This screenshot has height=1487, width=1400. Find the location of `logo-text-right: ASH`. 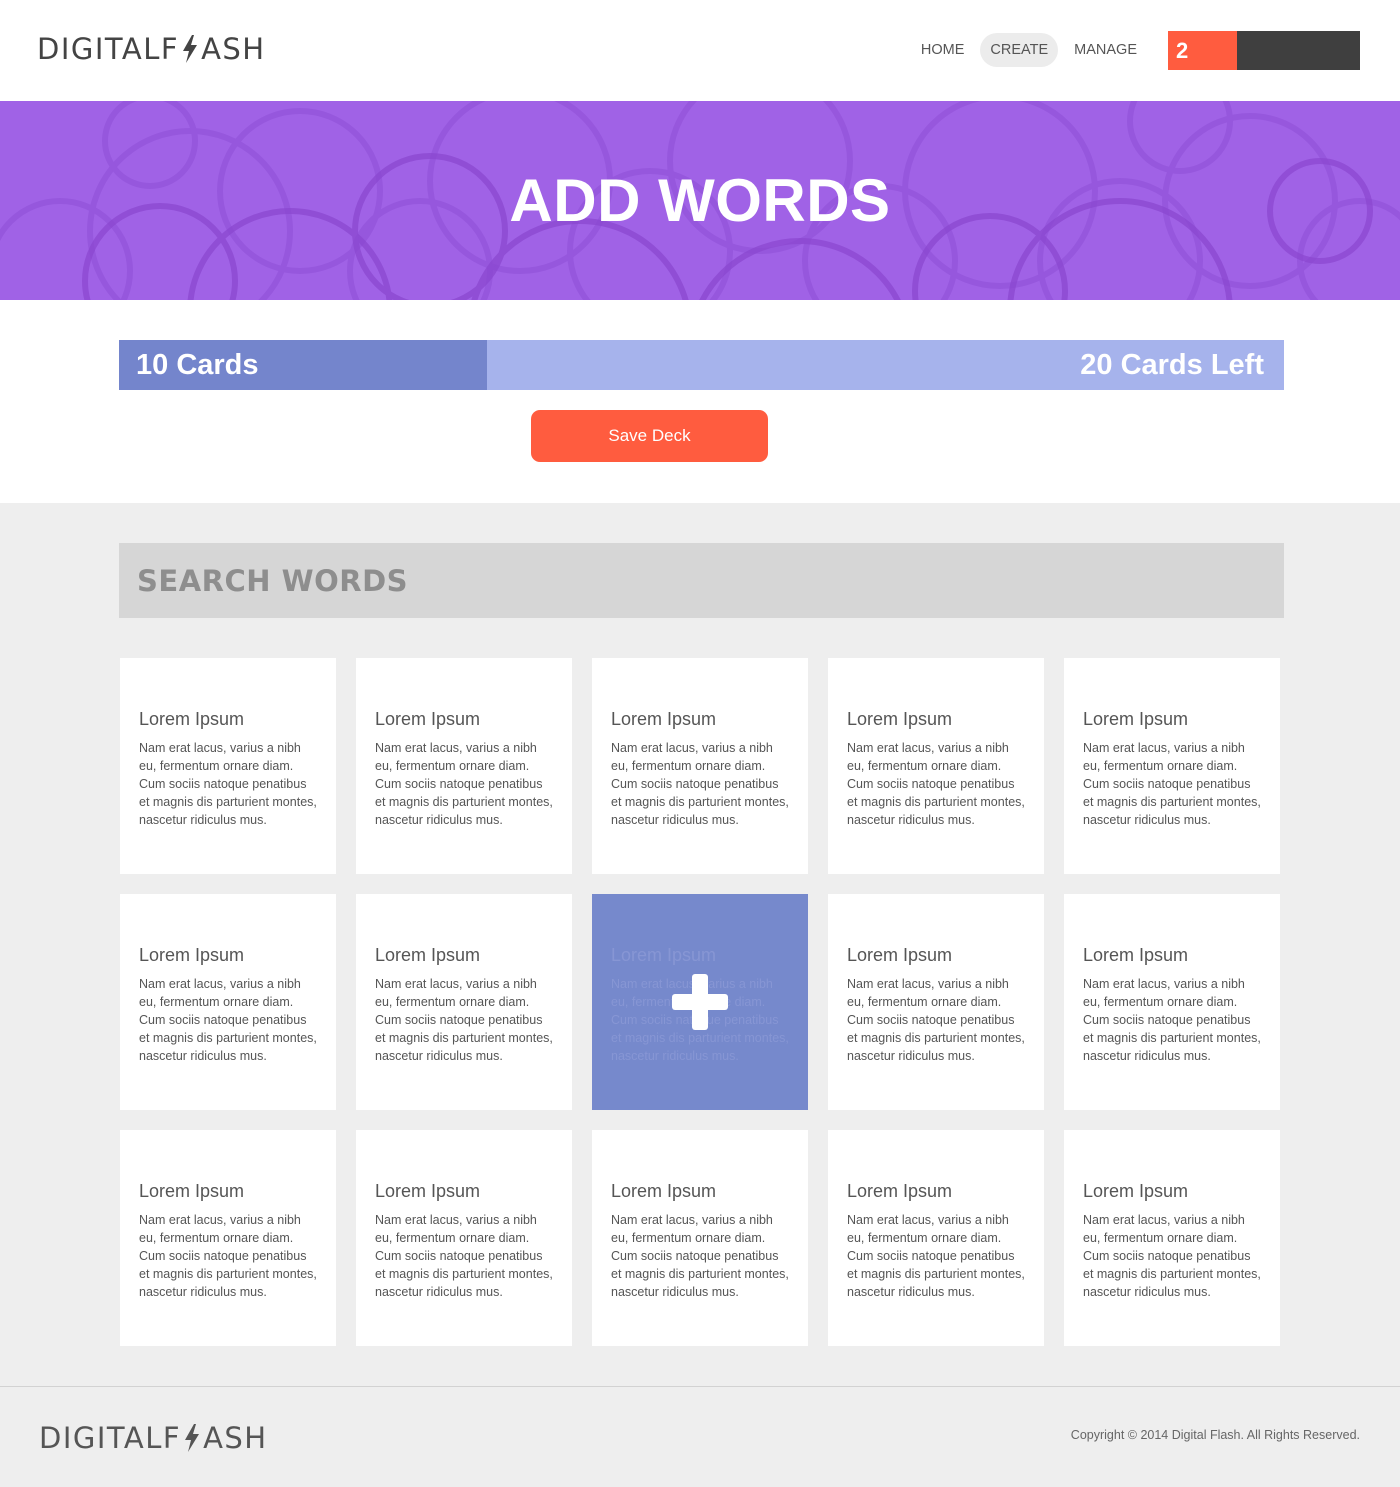

logo-text-right: ASH is located at coordinates (233, 49).